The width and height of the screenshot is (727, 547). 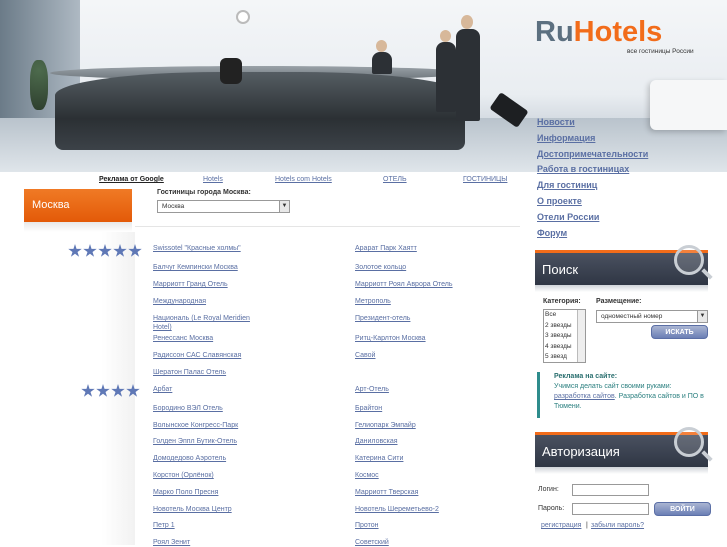 What do you see at coordinates (373, 301) in the screenshot?
I see `hotel-link: Метрополь` at bounding box center [373, 301].